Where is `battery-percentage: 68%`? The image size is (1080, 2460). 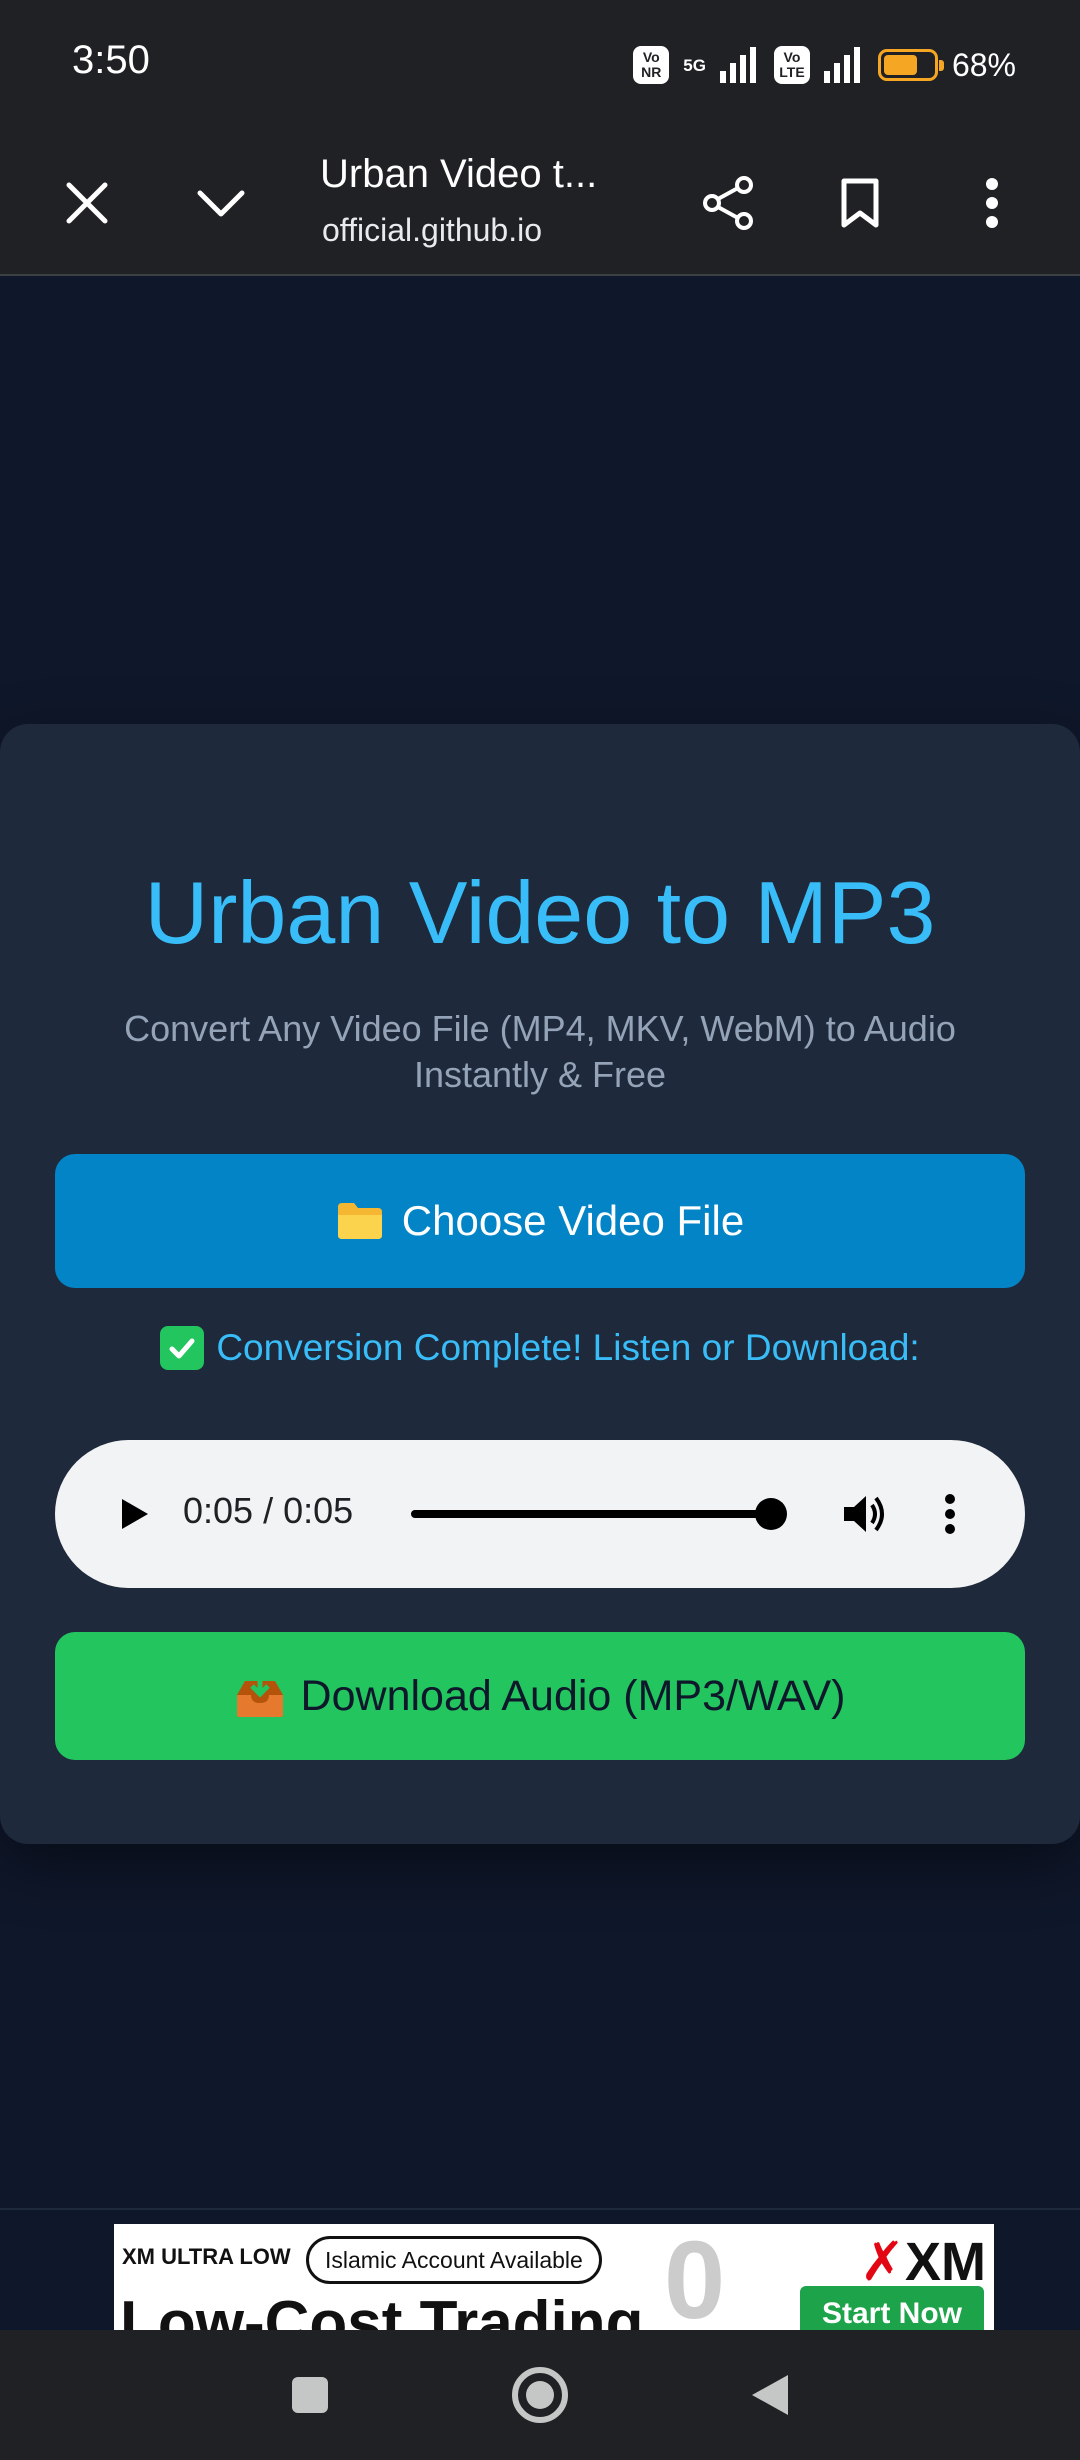
battery-percentage: 68% is located at coordinates (983, 64).